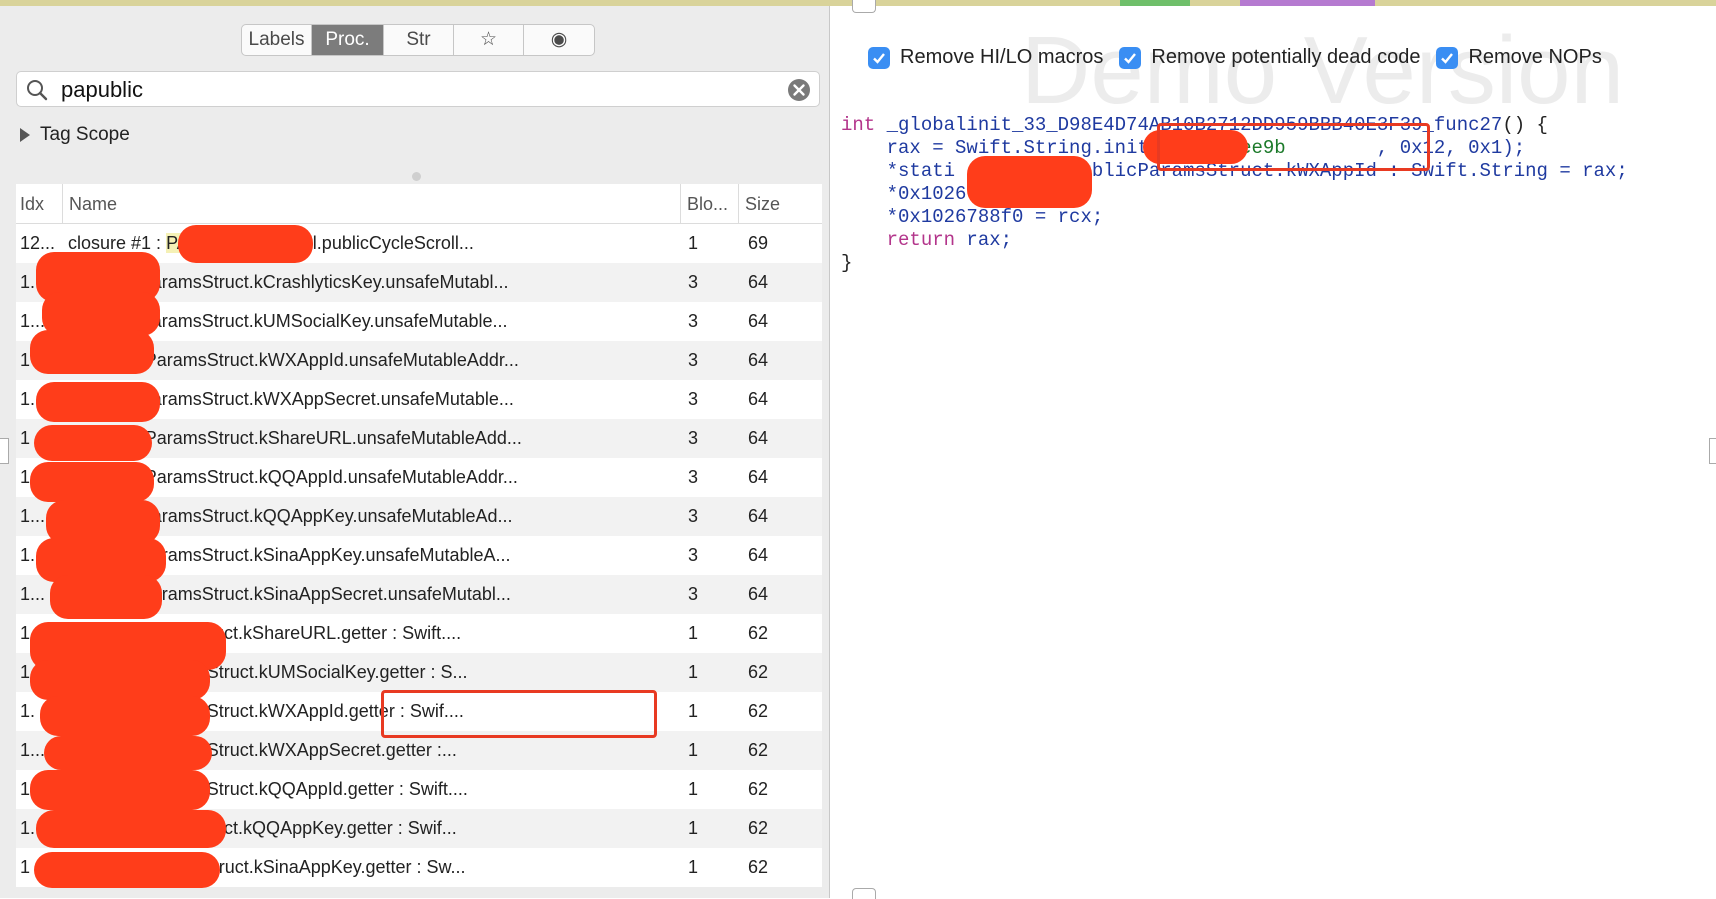  Describe the element at coordinates (1002, 57) in the screenshot. I see `option-label: Remove HI/LO macros` at that location.